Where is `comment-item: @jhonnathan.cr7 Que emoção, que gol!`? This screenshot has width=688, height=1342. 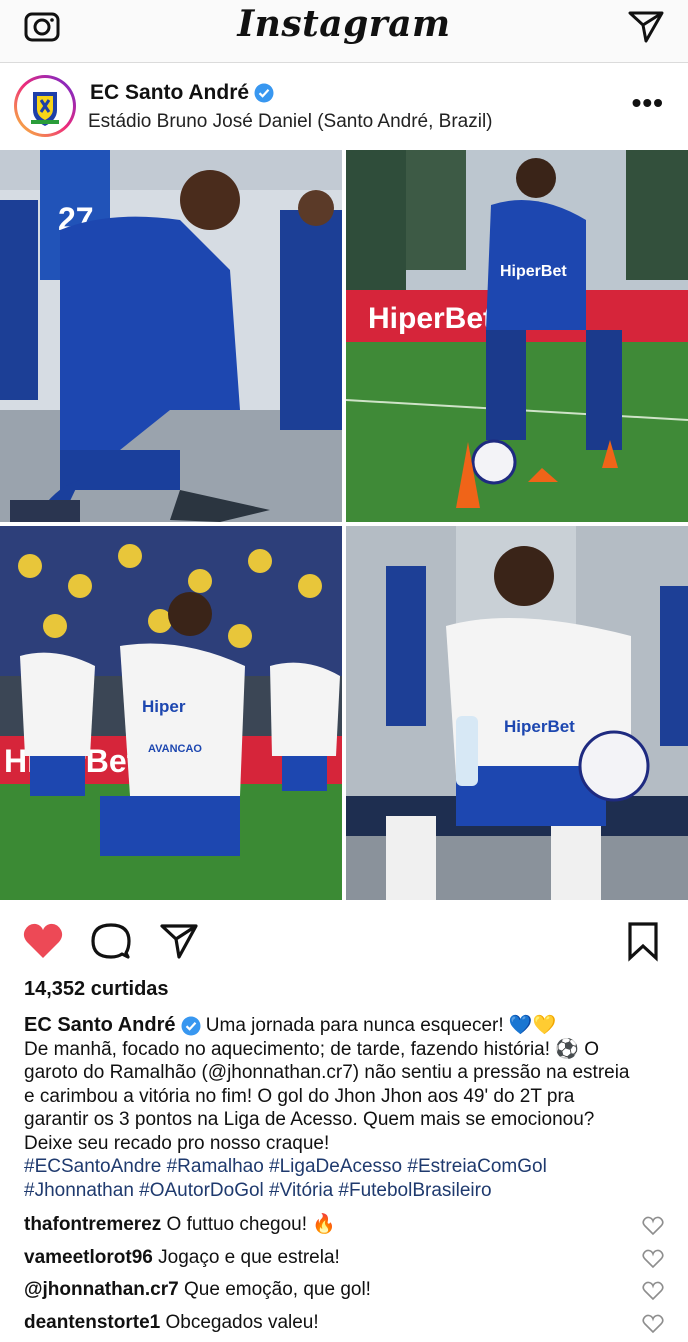 comment-item: @jhonnathan.cr7 Que emoção, que gol! is located at coordinates (344, 1293).